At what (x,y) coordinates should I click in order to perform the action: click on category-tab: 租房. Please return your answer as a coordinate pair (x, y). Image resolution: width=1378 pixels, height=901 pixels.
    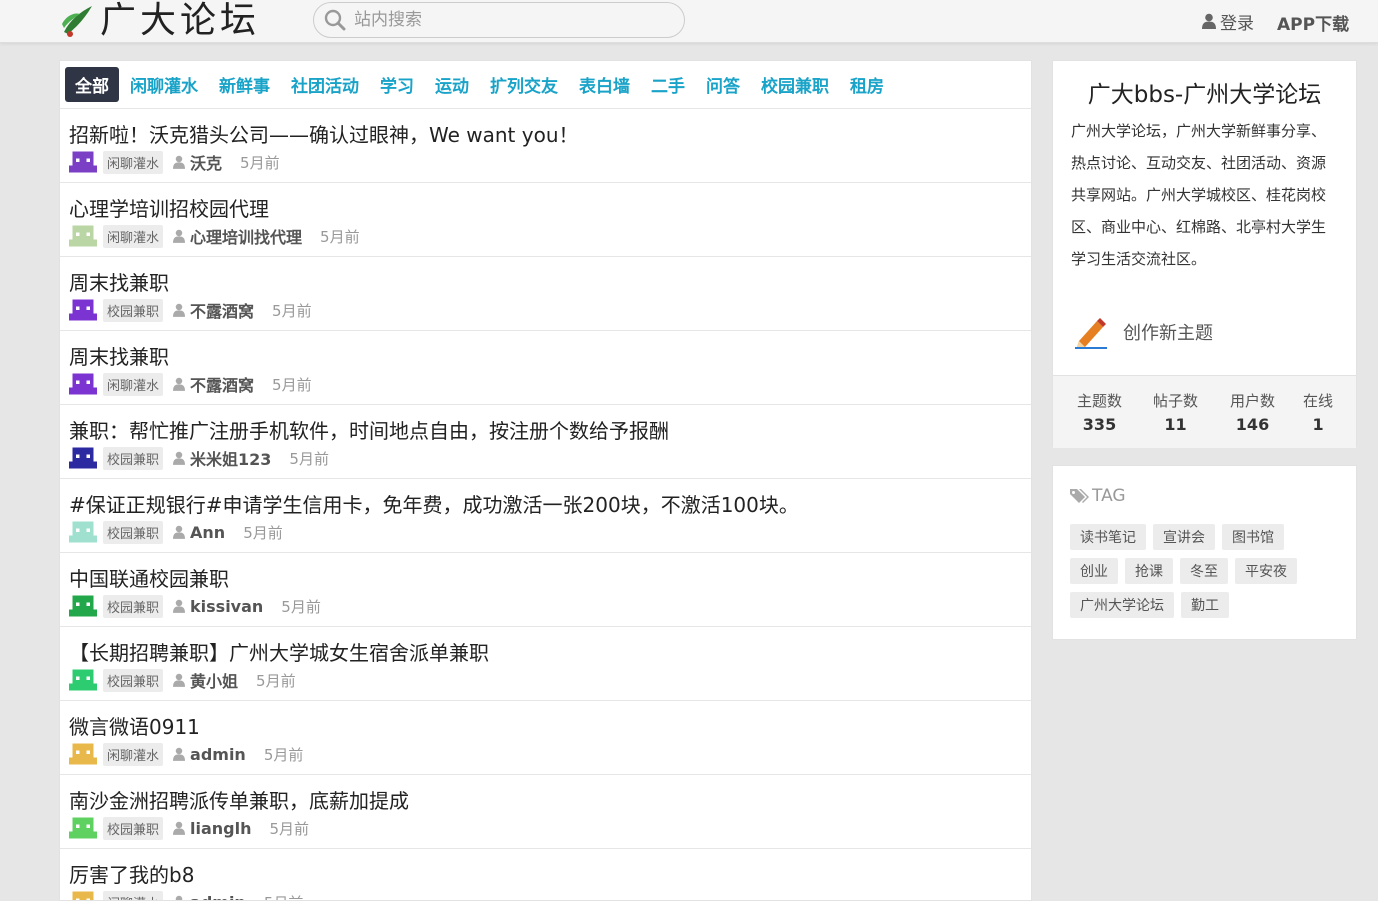
    Looking at the image, I should click on (867, 84).